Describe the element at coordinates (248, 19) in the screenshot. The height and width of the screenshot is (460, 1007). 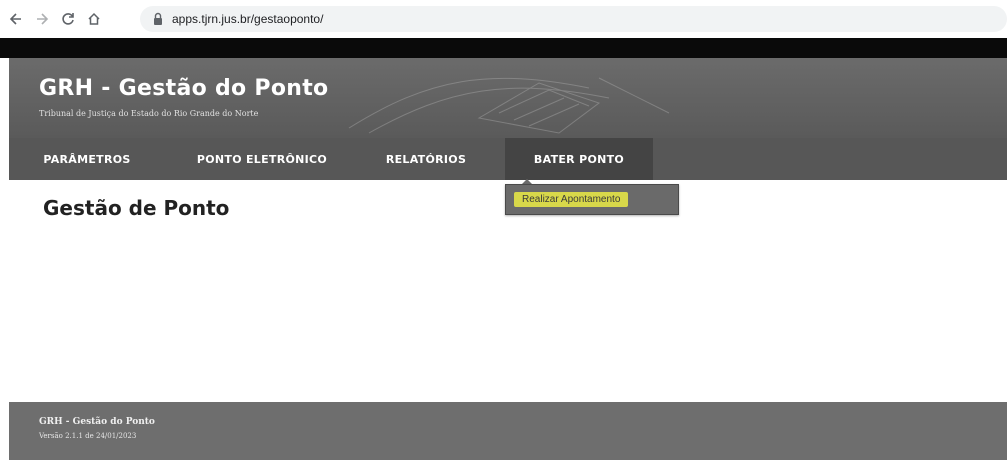
I see `url-text: apps.tjrn.jus.br/gestaoponto/` at that location.